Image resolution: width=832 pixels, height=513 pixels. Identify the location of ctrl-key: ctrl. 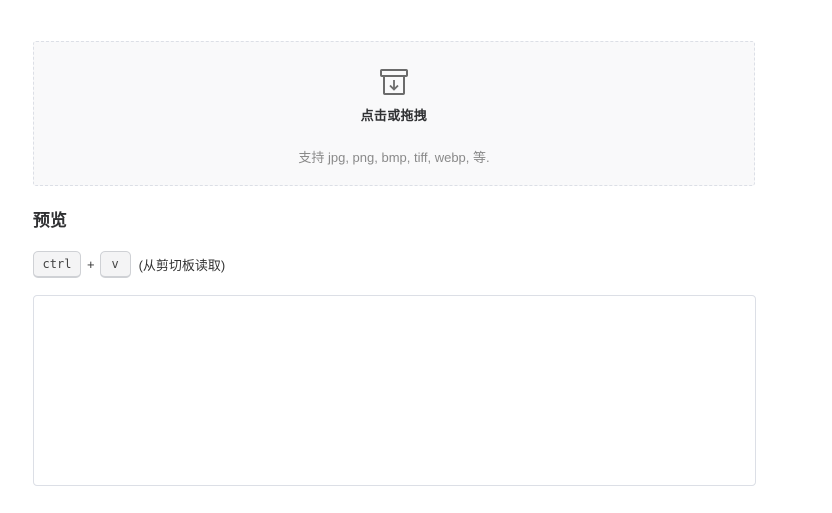
(57, 264).